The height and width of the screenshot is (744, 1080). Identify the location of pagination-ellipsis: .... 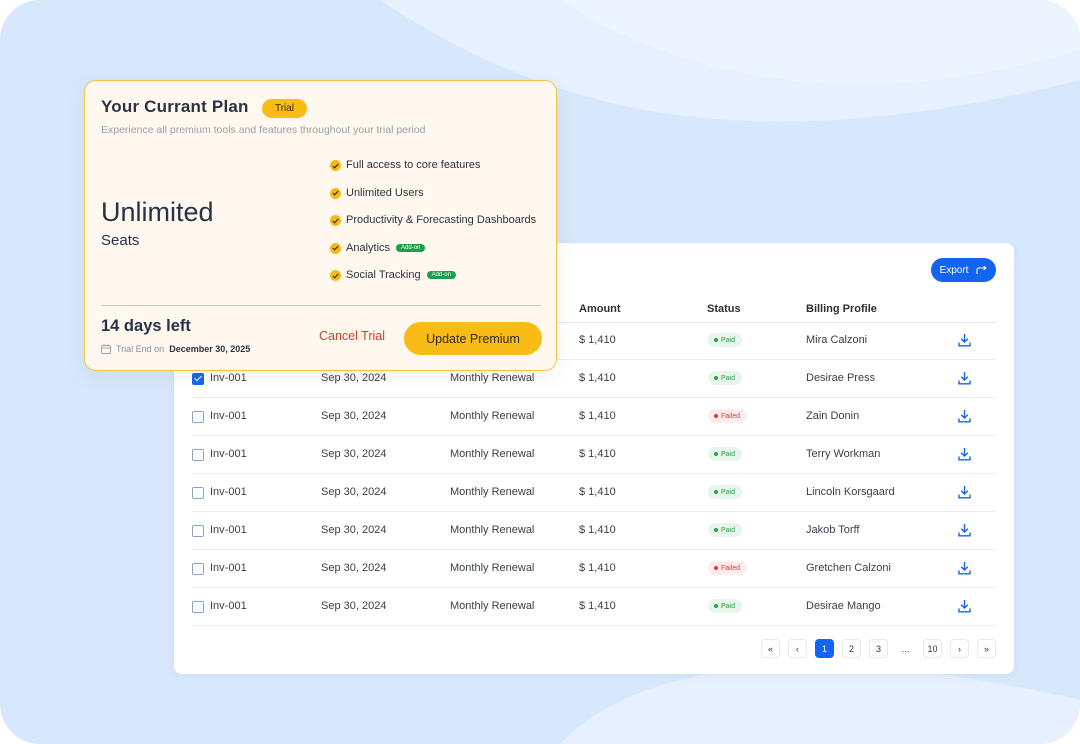
(905, 648).